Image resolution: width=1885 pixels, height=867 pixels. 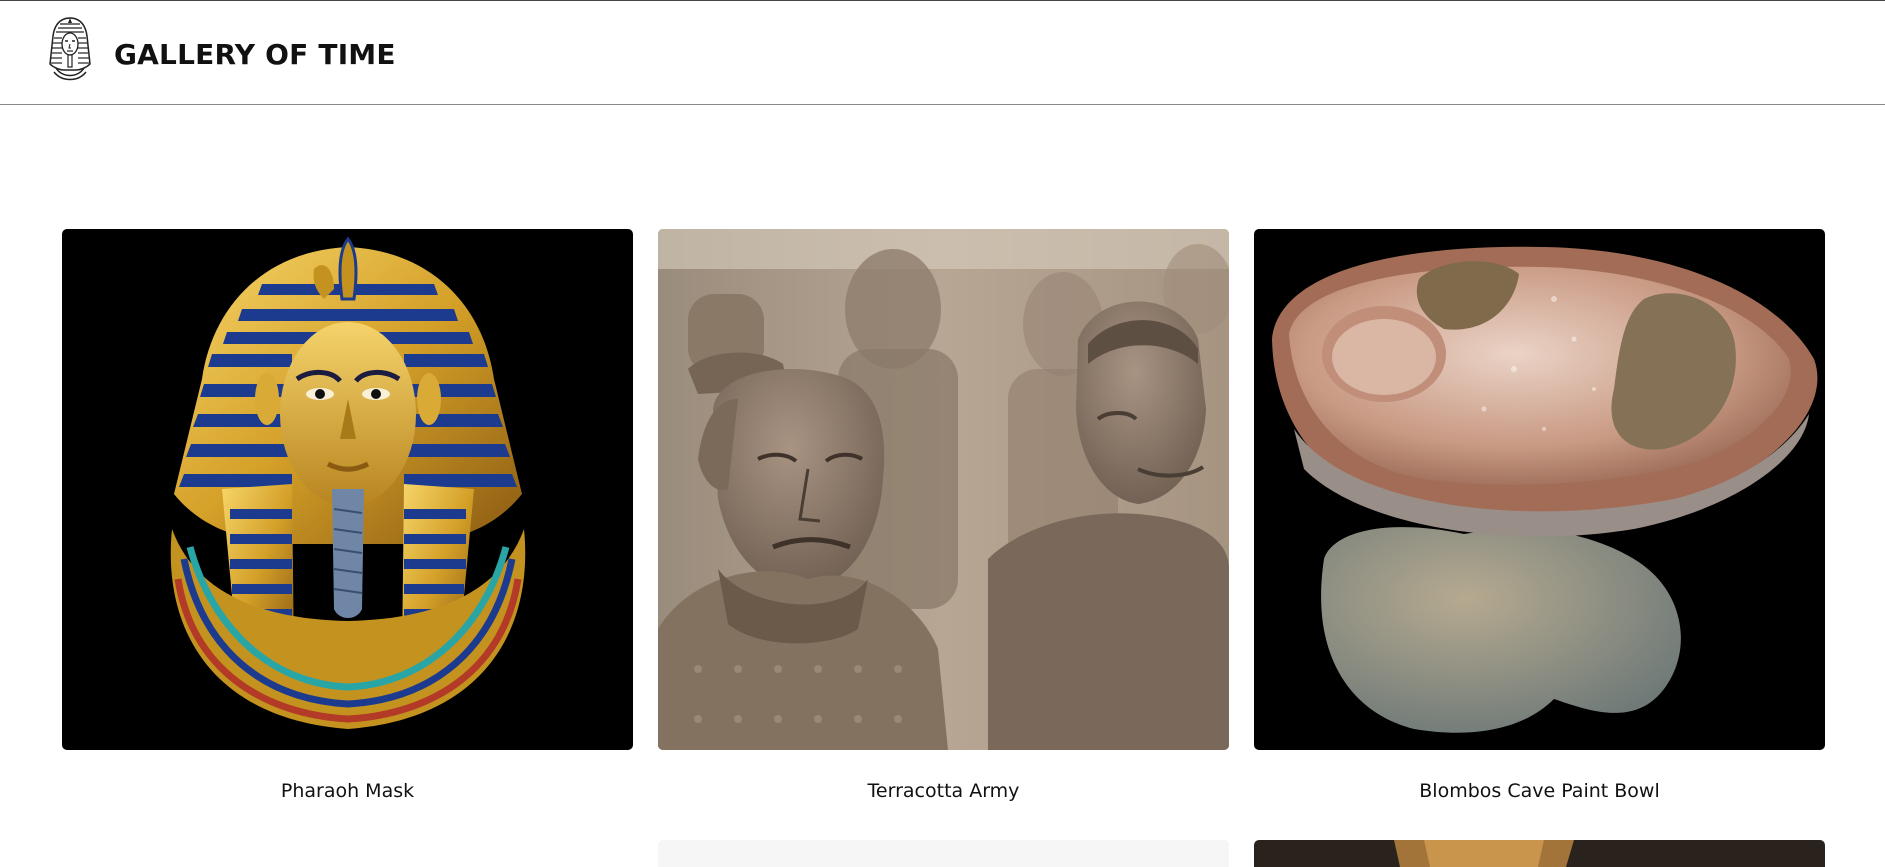 What do you see at coordinates (1484, 853) in the screenshot?
I see `partial-artifact-image` at bounding box center [1484, 853].